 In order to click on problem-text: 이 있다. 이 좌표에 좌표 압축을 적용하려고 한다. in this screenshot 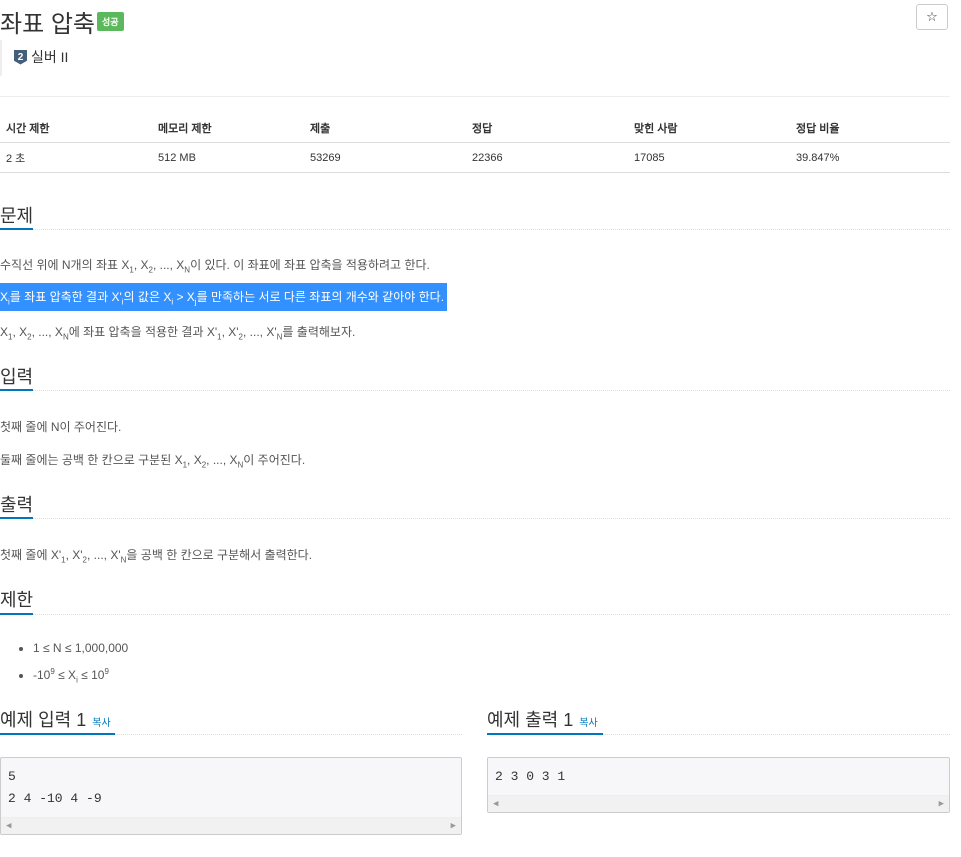, I will do `click(310, 265)`.